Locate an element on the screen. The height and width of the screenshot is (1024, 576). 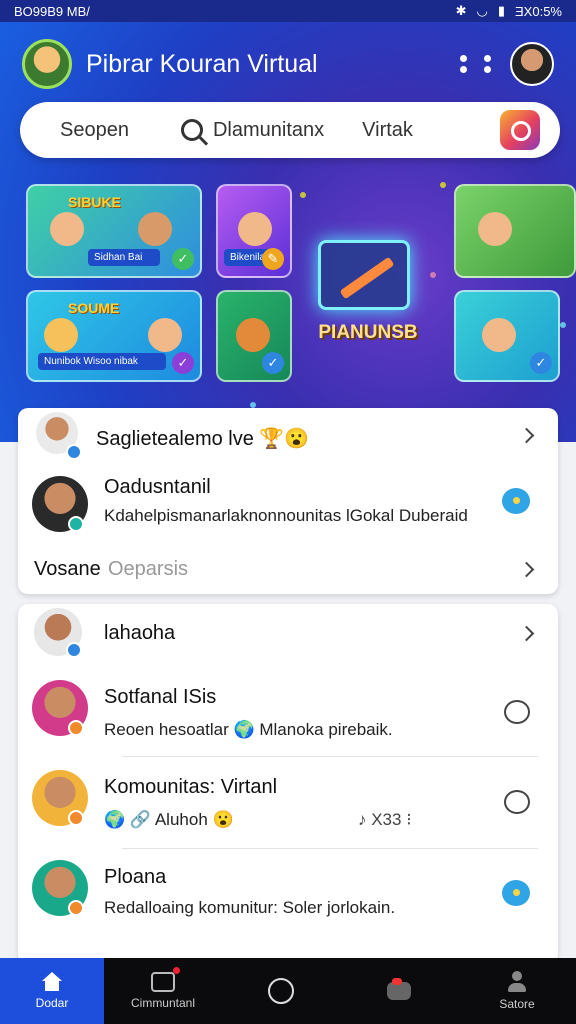
status-bar: BO99B9 MB/ ✱ ◡ ▮ ƎX0:5% is located at coordinates (288, 11).